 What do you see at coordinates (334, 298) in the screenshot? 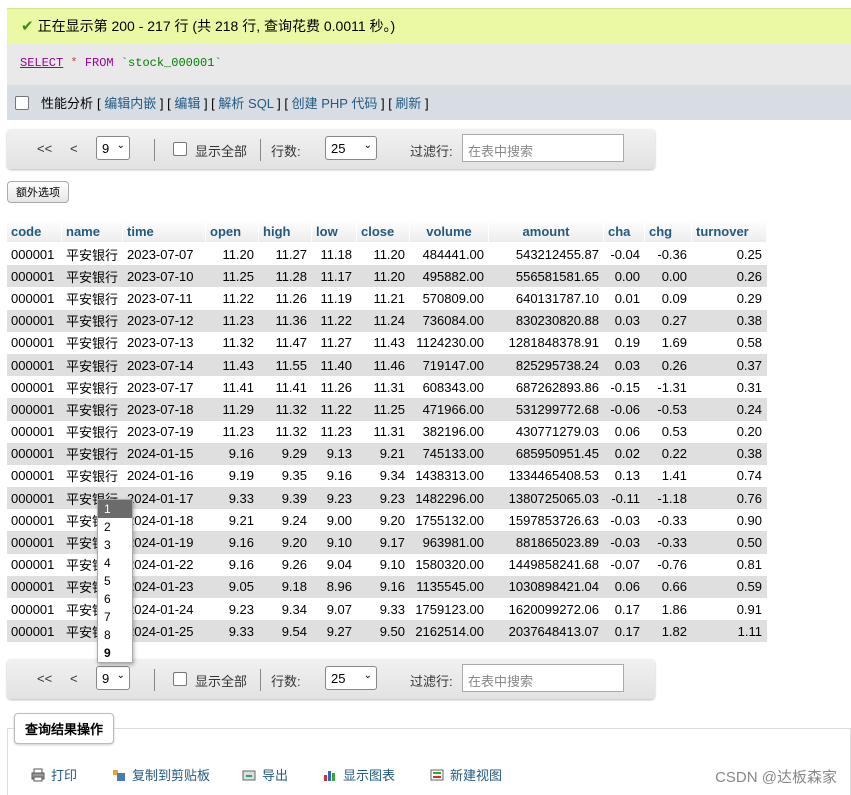
I see `cell-low: 11.19` at bounding box center [334, 298].